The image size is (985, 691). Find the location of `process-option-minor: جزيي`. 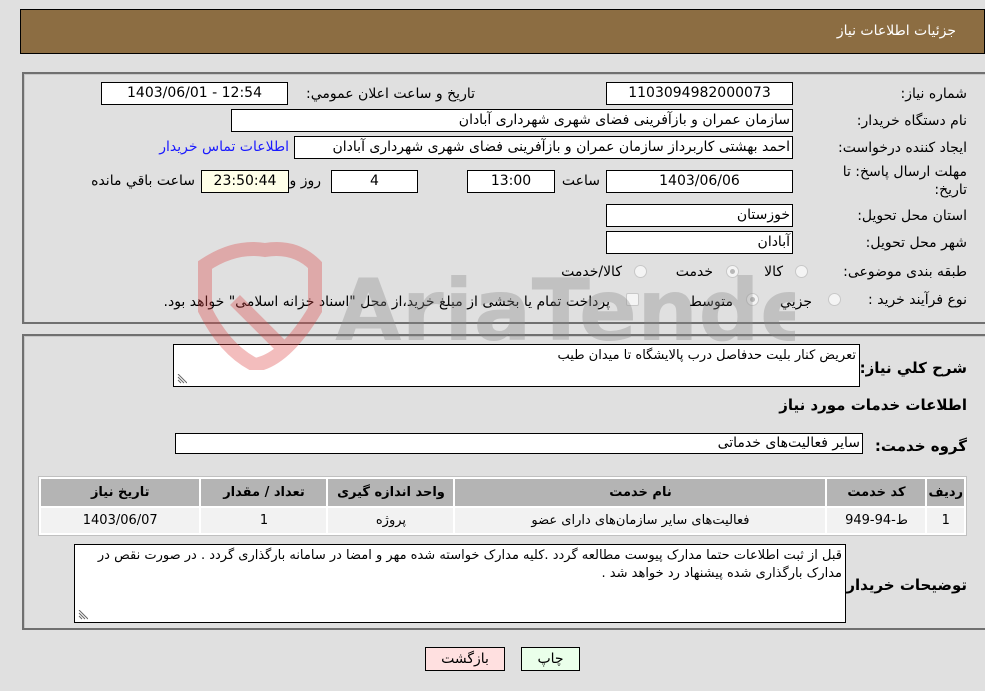

process-option-minor: جزيي is located at coordinates (796, 302).